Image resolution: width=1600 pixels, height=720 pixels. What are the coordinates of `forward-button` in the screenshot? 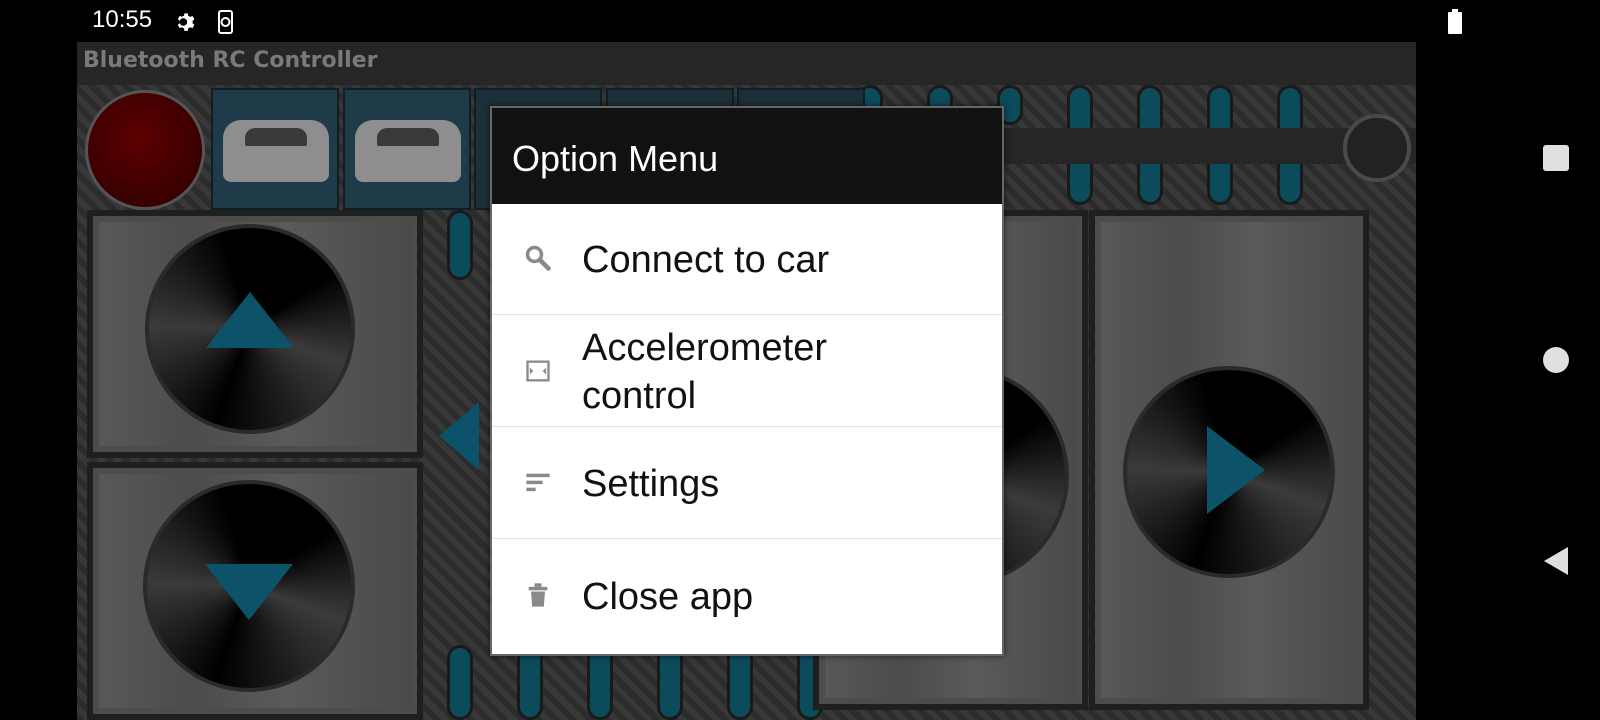 It's located at (250, 329).